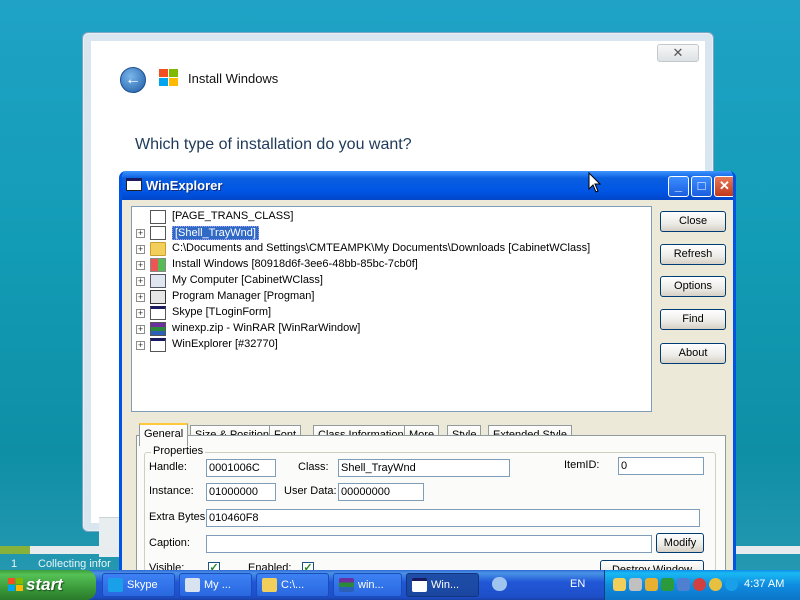  What do you see at coordinates (429, 544) in the screenshot?
I see `caption-field` at bounding box center [429, 544].